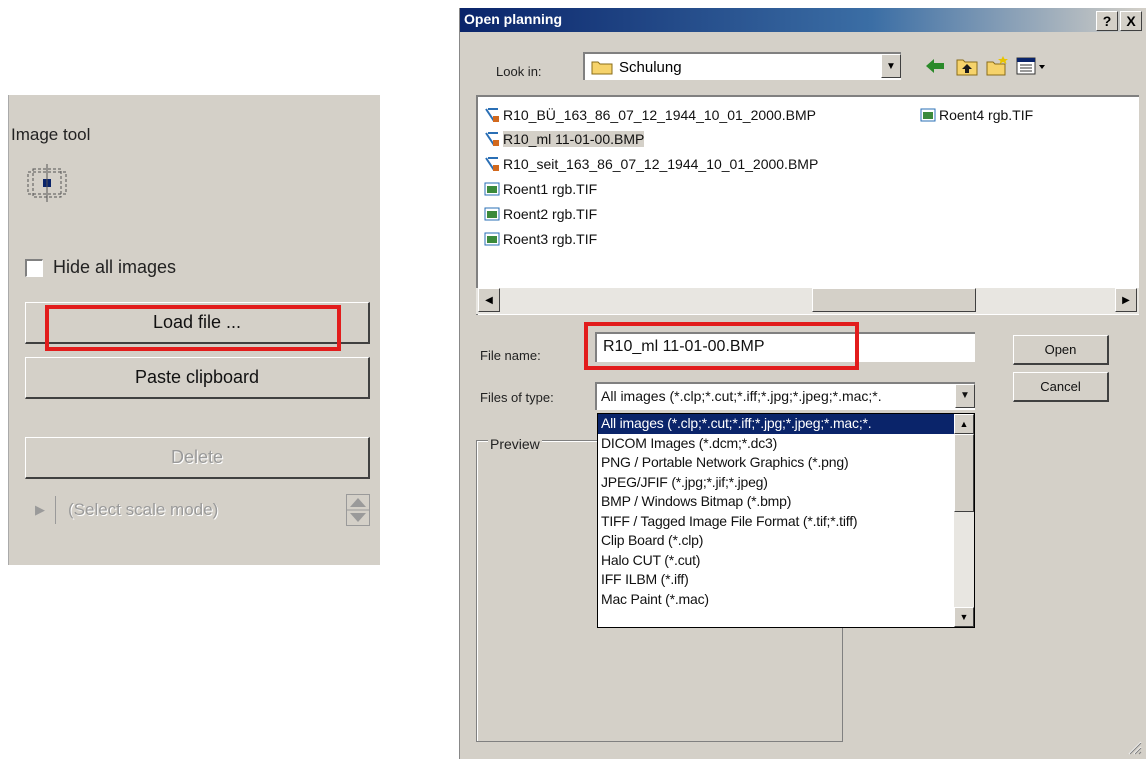 Image resolution: width=1146 pixels, height=759 pixels. I want to click on dropdown-option: JPEG/JFIF (*.jpg;*.jif;*.jpeg), so click(786, 483).